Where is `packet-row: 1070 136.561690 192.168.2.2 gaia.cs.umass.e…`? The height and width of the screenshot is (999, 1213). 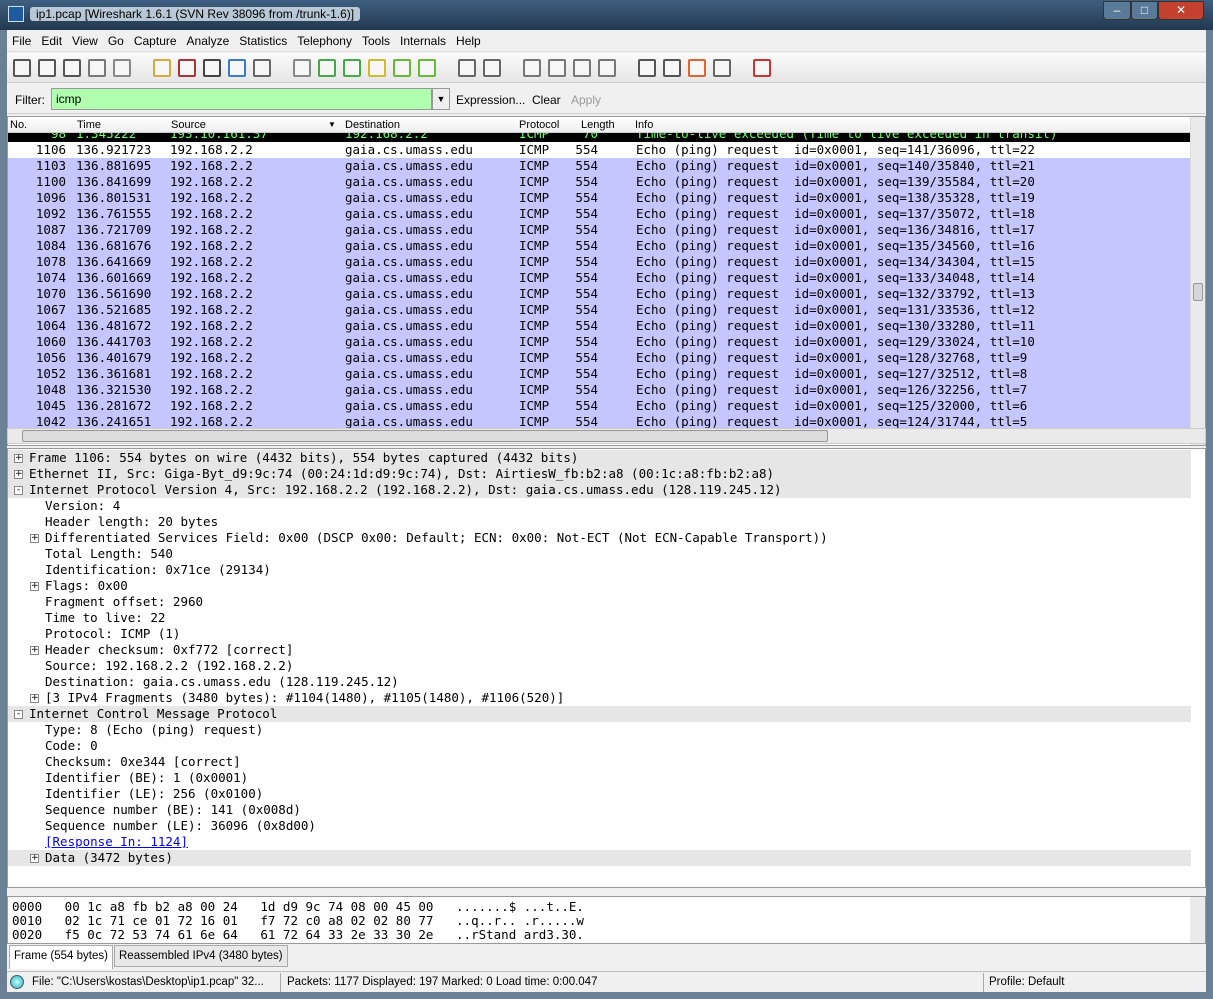 packet-row: 1070 136.561690 192.168.2.2 gaia.cs.umass.e… is located at coordinates (599, 294).